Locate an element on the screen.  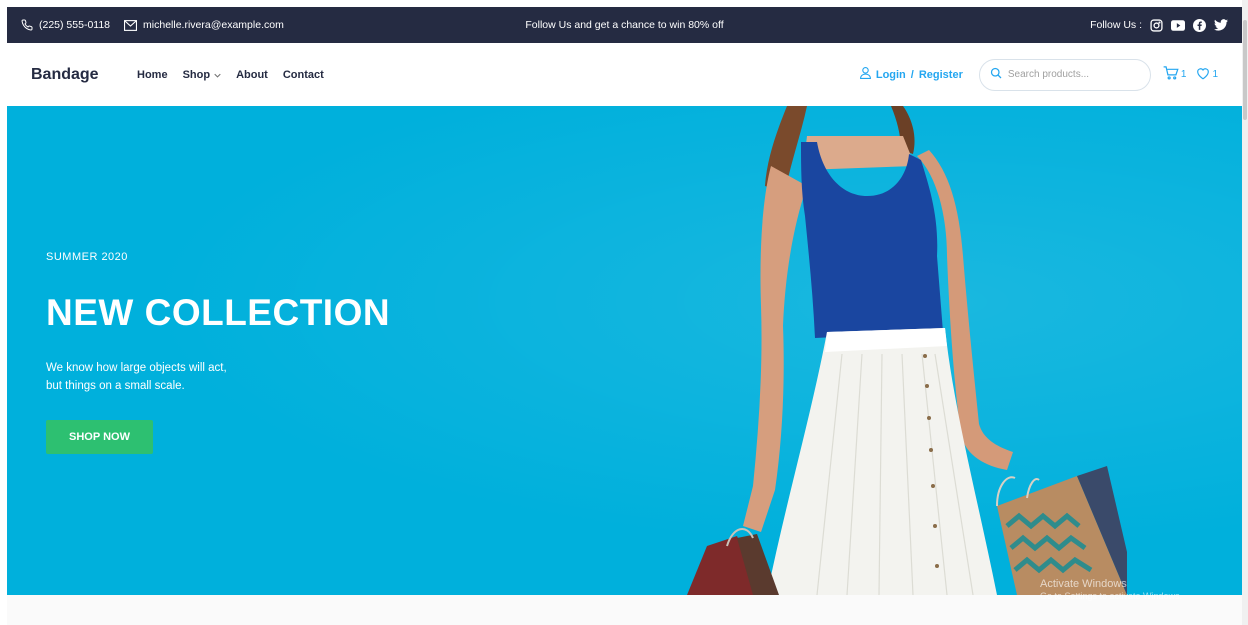
nav-home: Home is located at coordinates (152, 75).